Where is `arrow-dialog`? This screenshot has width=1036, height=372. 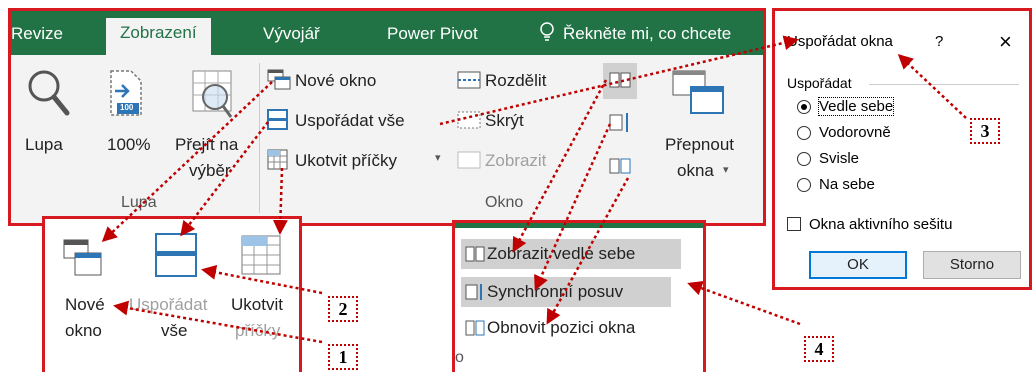
arrow-dialog is located at coordinates (619, 80).